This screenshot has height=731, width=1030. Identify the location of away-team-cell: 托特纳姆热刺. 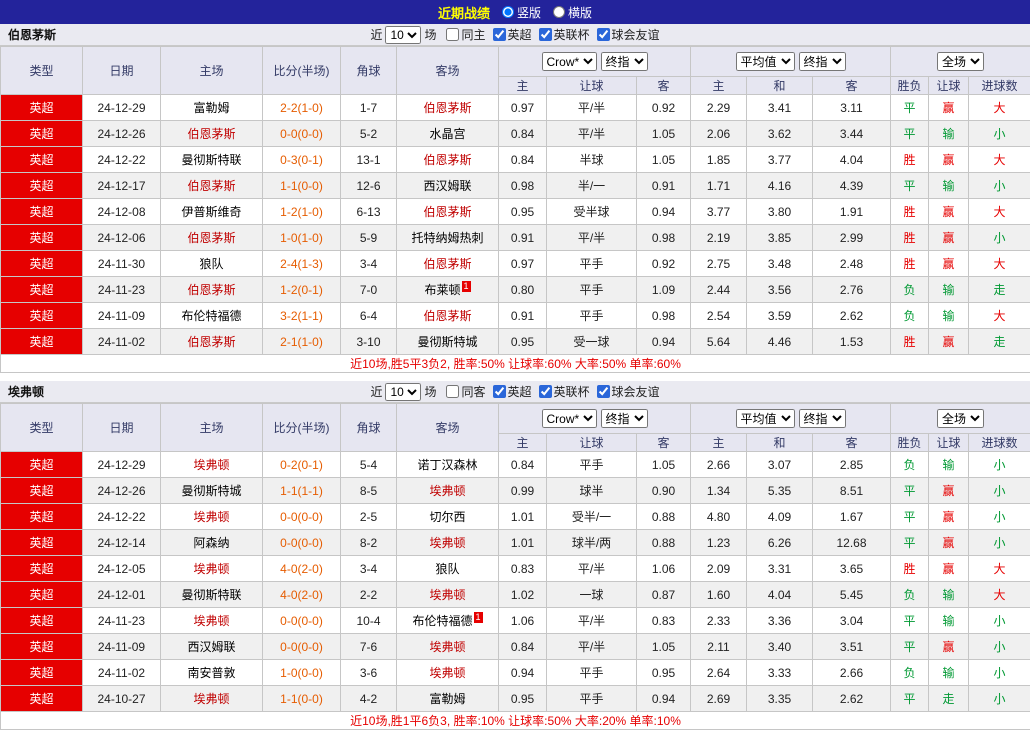
(447, 237).